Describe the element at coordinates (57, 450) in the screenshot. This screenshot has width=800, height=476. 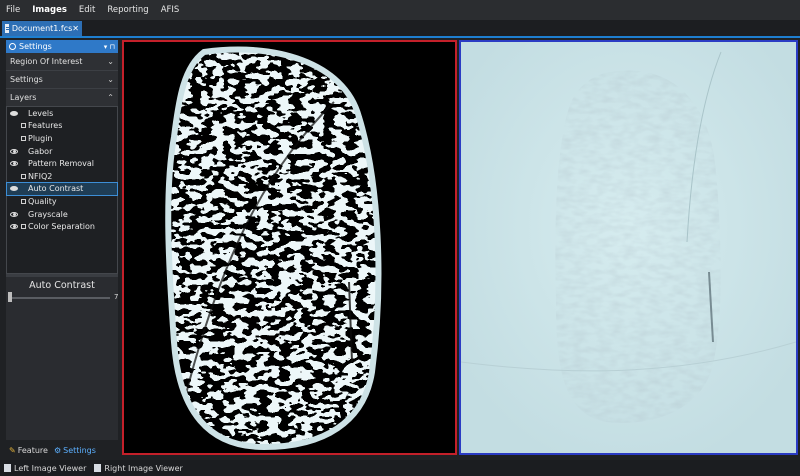
I see `sliders-icon: ⚙` at that location.